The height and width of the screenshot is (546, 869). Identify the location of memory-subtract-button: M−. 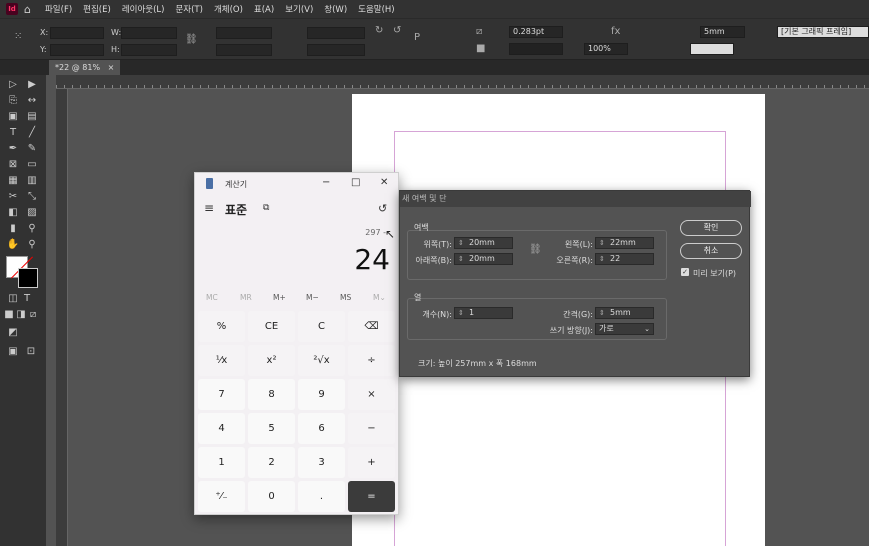
(312, 297).